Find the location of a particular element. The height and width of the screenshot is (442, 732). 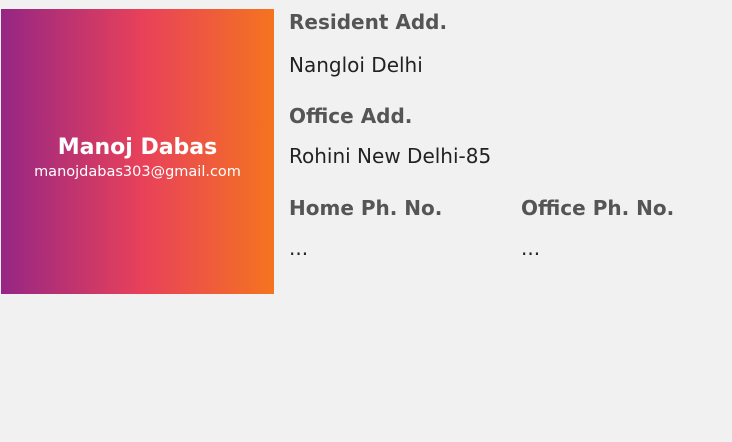

profile-name: Manoj Dabas is located at coordinates (137, 147).